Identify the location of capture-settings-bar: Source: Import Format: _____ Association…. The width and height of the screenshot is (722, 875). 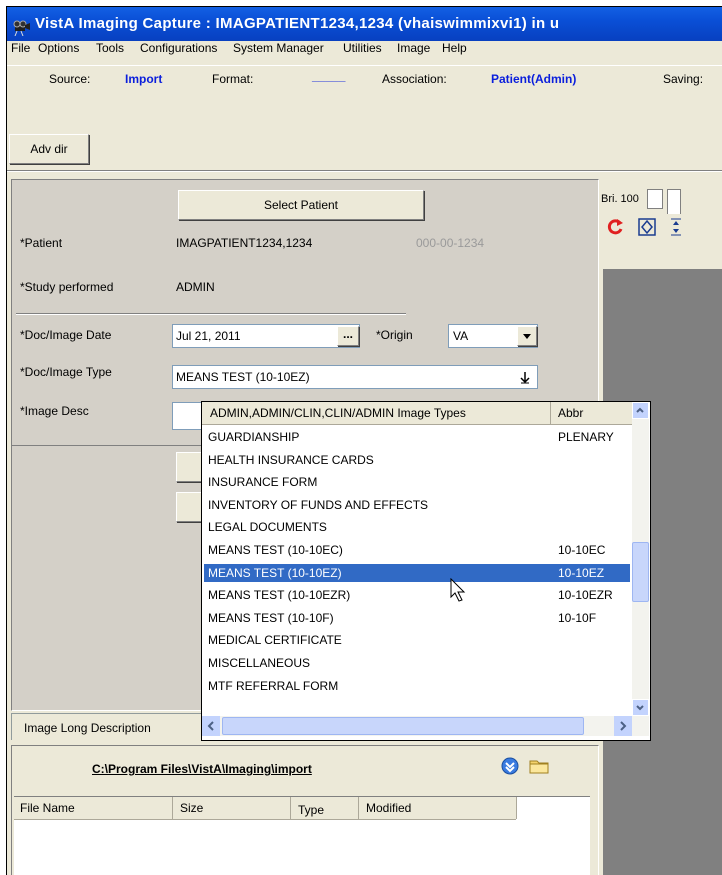
(364, 79).